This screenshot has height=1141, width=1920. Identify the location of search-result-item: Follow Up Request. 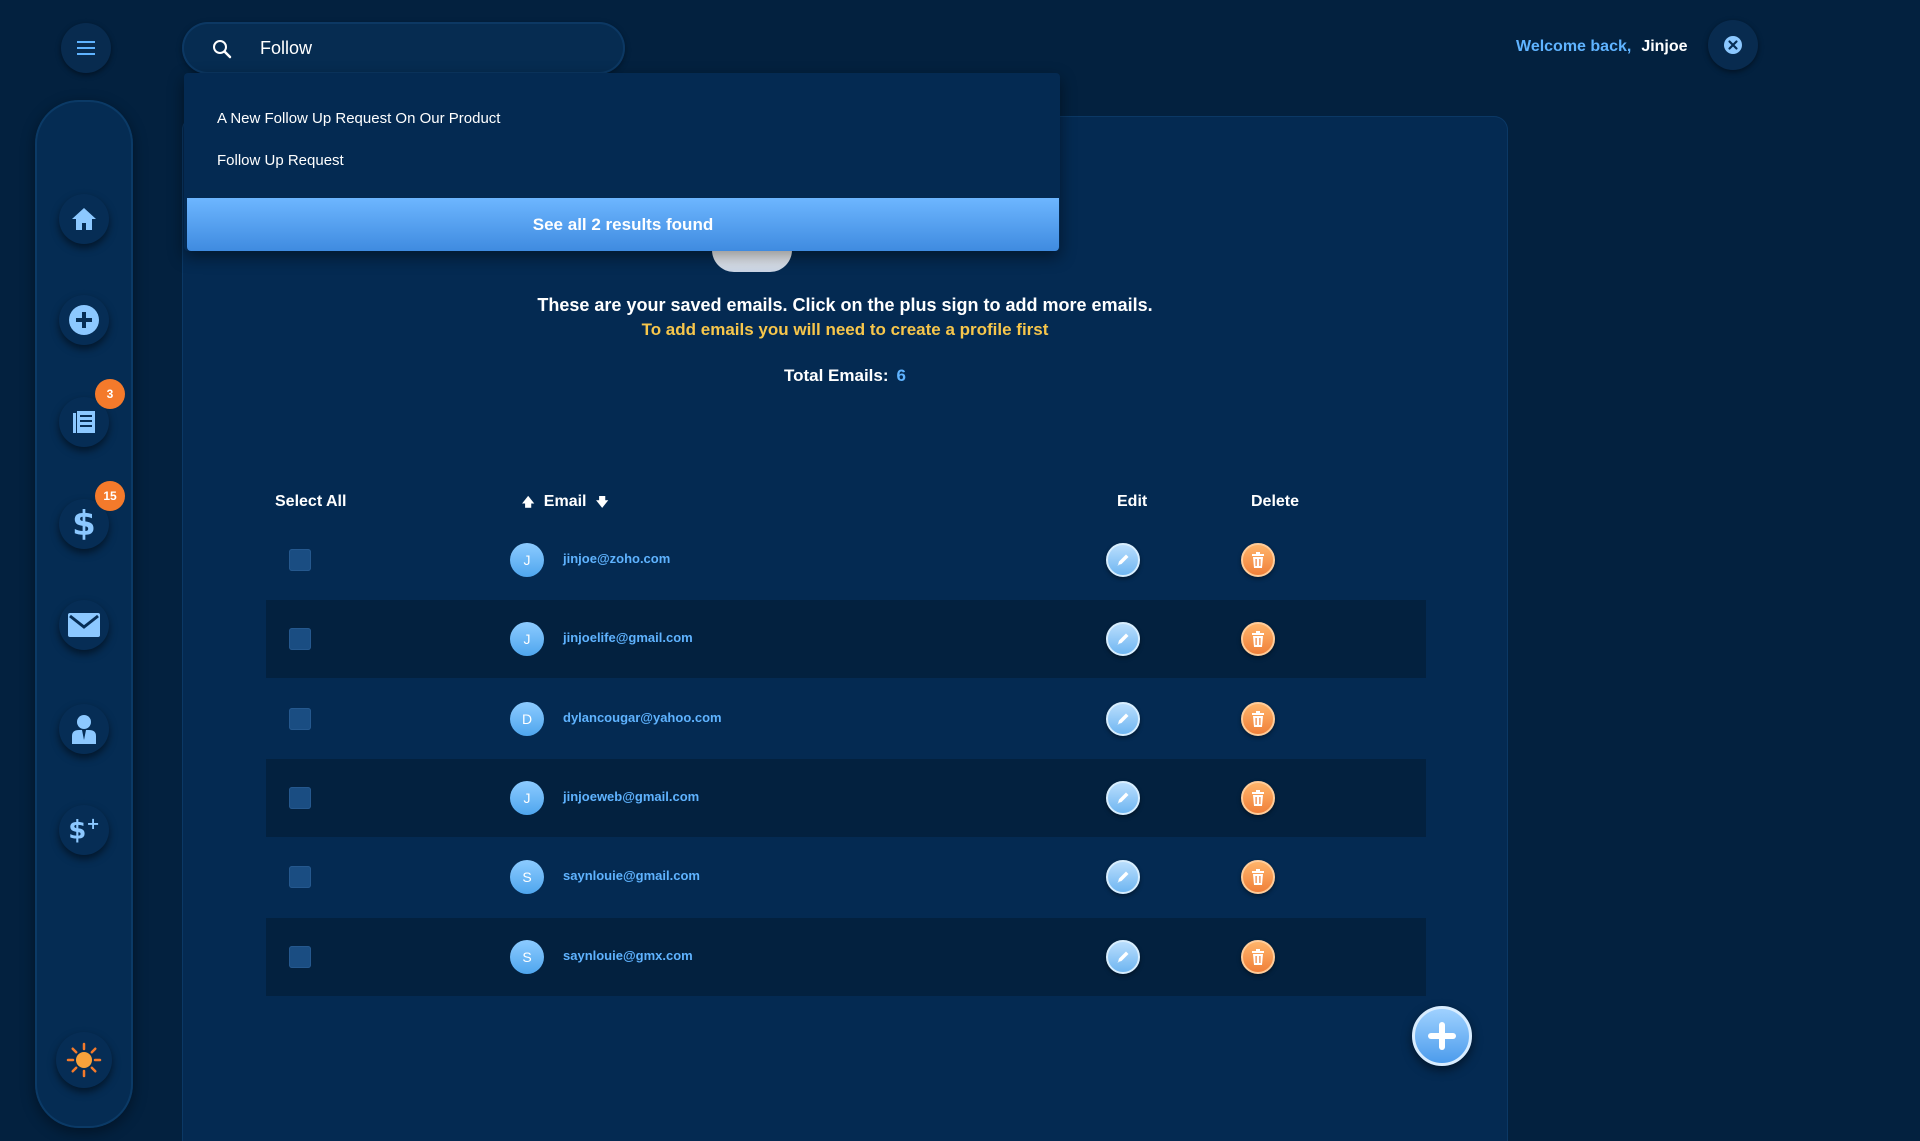
(280, 160).